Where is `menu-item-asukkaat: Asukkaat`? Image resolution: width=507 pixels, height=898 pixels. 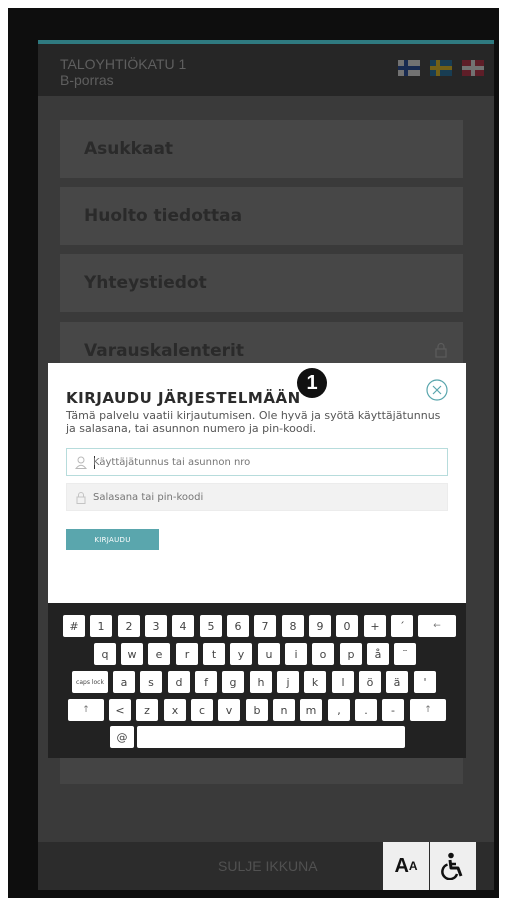
menu-item-asukkaat: Asukkaat is located at coordinates (261, 149).